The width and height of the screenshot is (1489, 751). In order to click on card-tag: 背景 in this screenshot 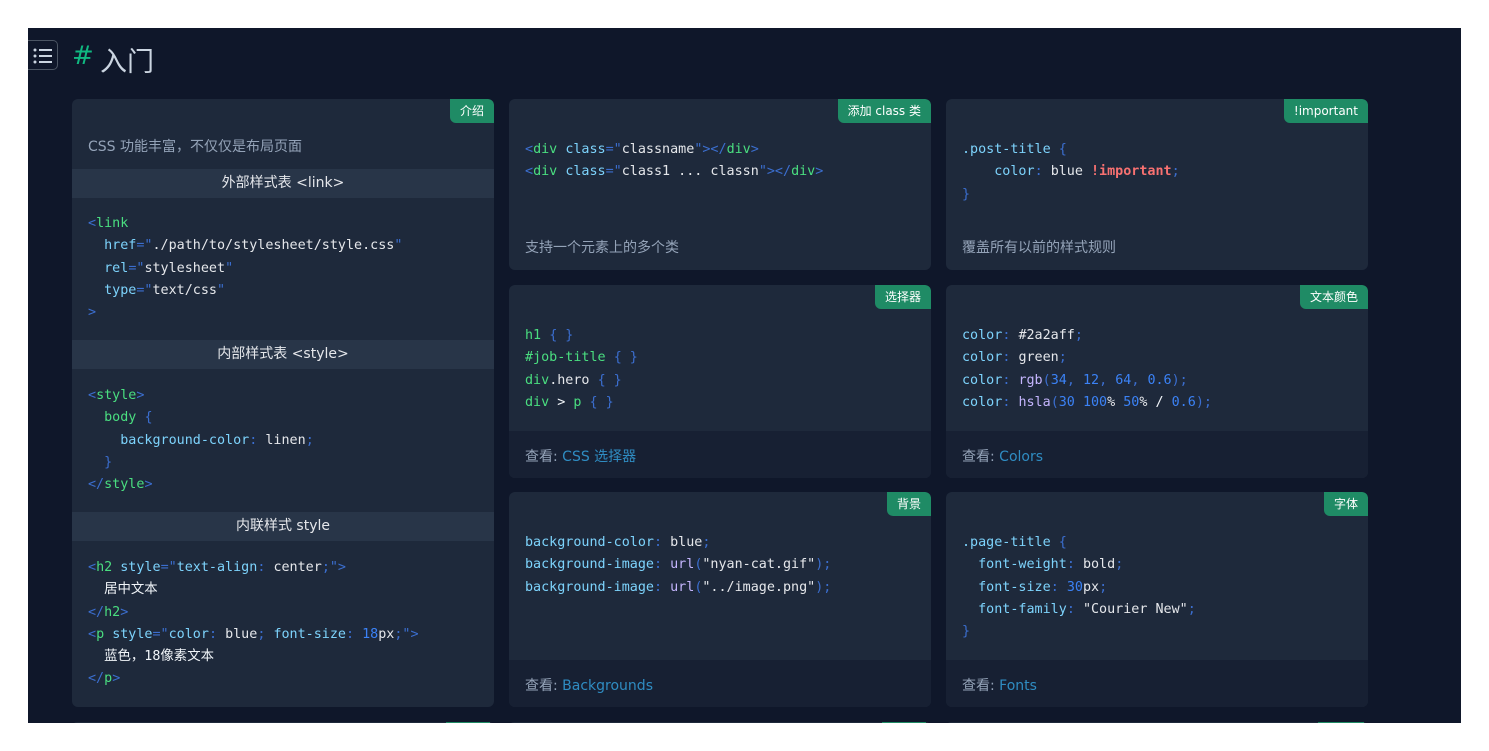, I will do `click(908, 504)`.